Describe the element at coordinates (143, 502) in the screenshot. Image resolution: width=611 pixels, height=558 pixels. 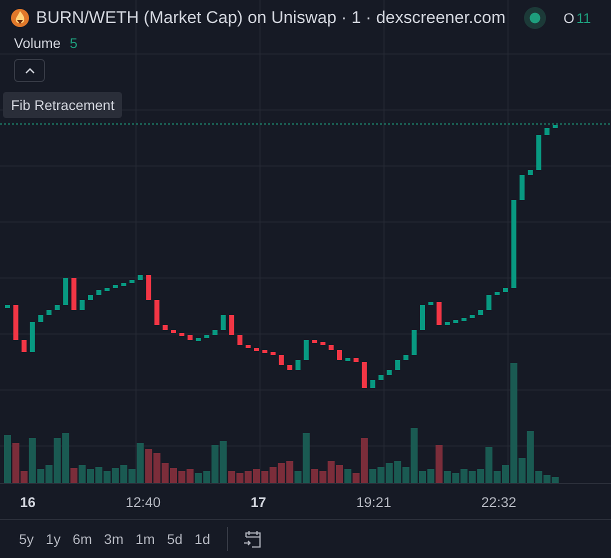
I see `time-axis-label: 12:40` at that location.